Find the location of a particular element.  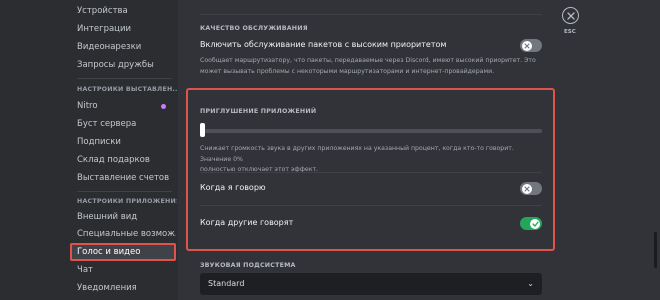

attenuation-slider-handle is located at coordinates (202, 130).